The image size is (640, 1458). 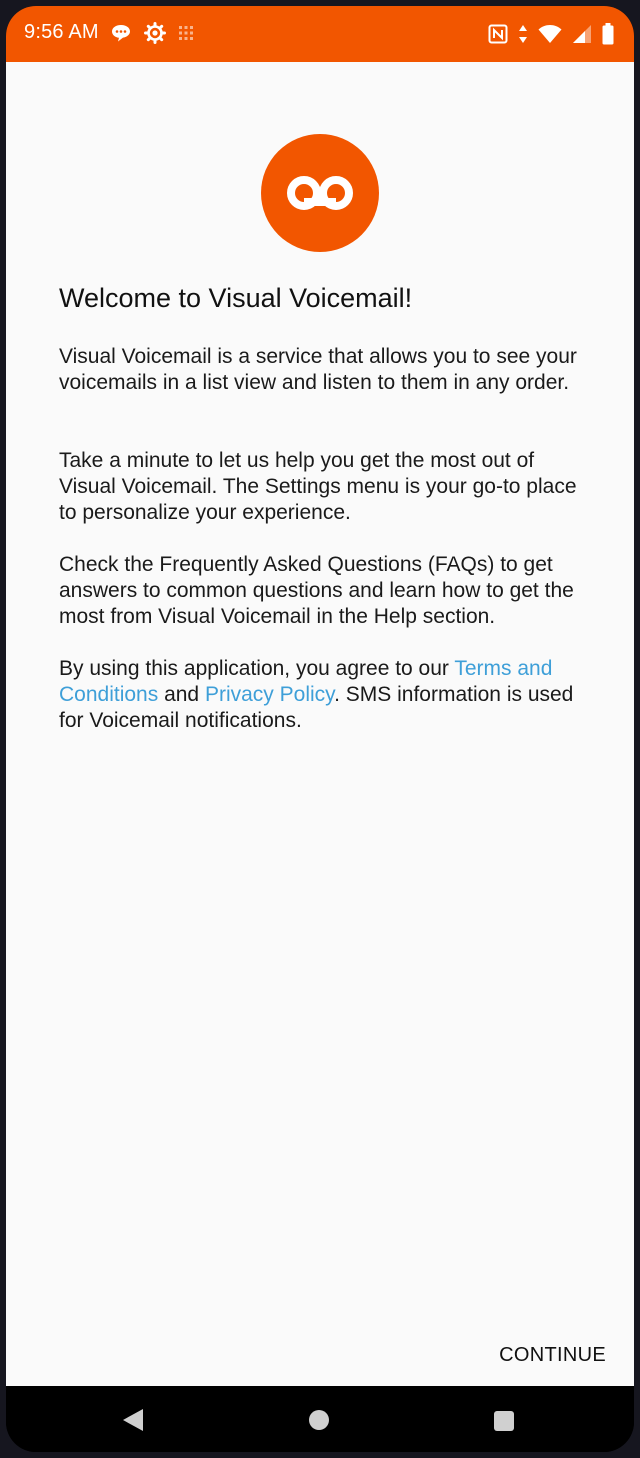 I want to click on continue-button: CONTINUE, so click(x=552, y=1355).